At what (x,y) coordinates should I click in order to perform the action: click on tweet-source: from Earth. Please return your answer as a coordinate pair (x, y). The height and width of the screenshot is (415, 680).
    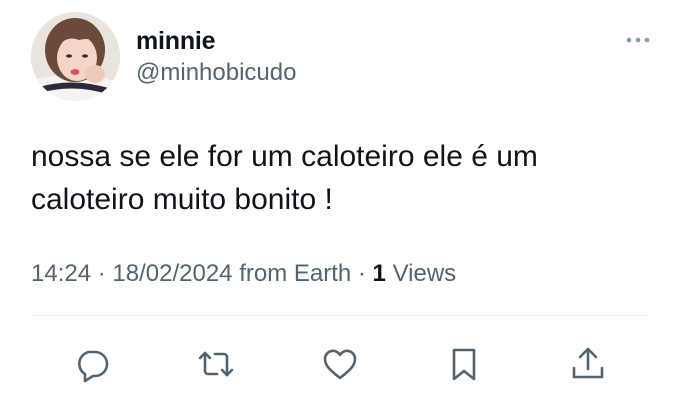
    Looking at the image, I should click on (295, 273).